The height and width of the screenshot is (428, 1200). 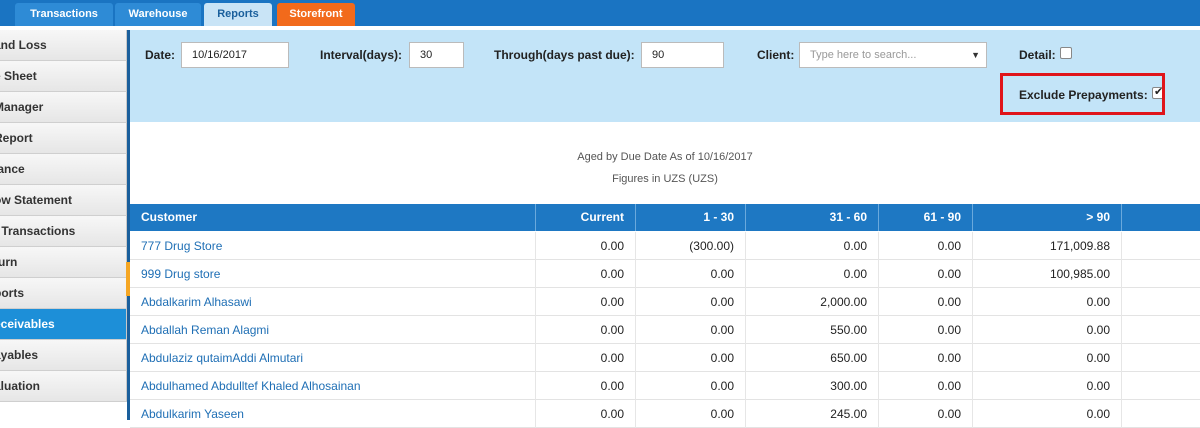 I want to click on tab-transactions: Transactions, so click(x=64, y=14).